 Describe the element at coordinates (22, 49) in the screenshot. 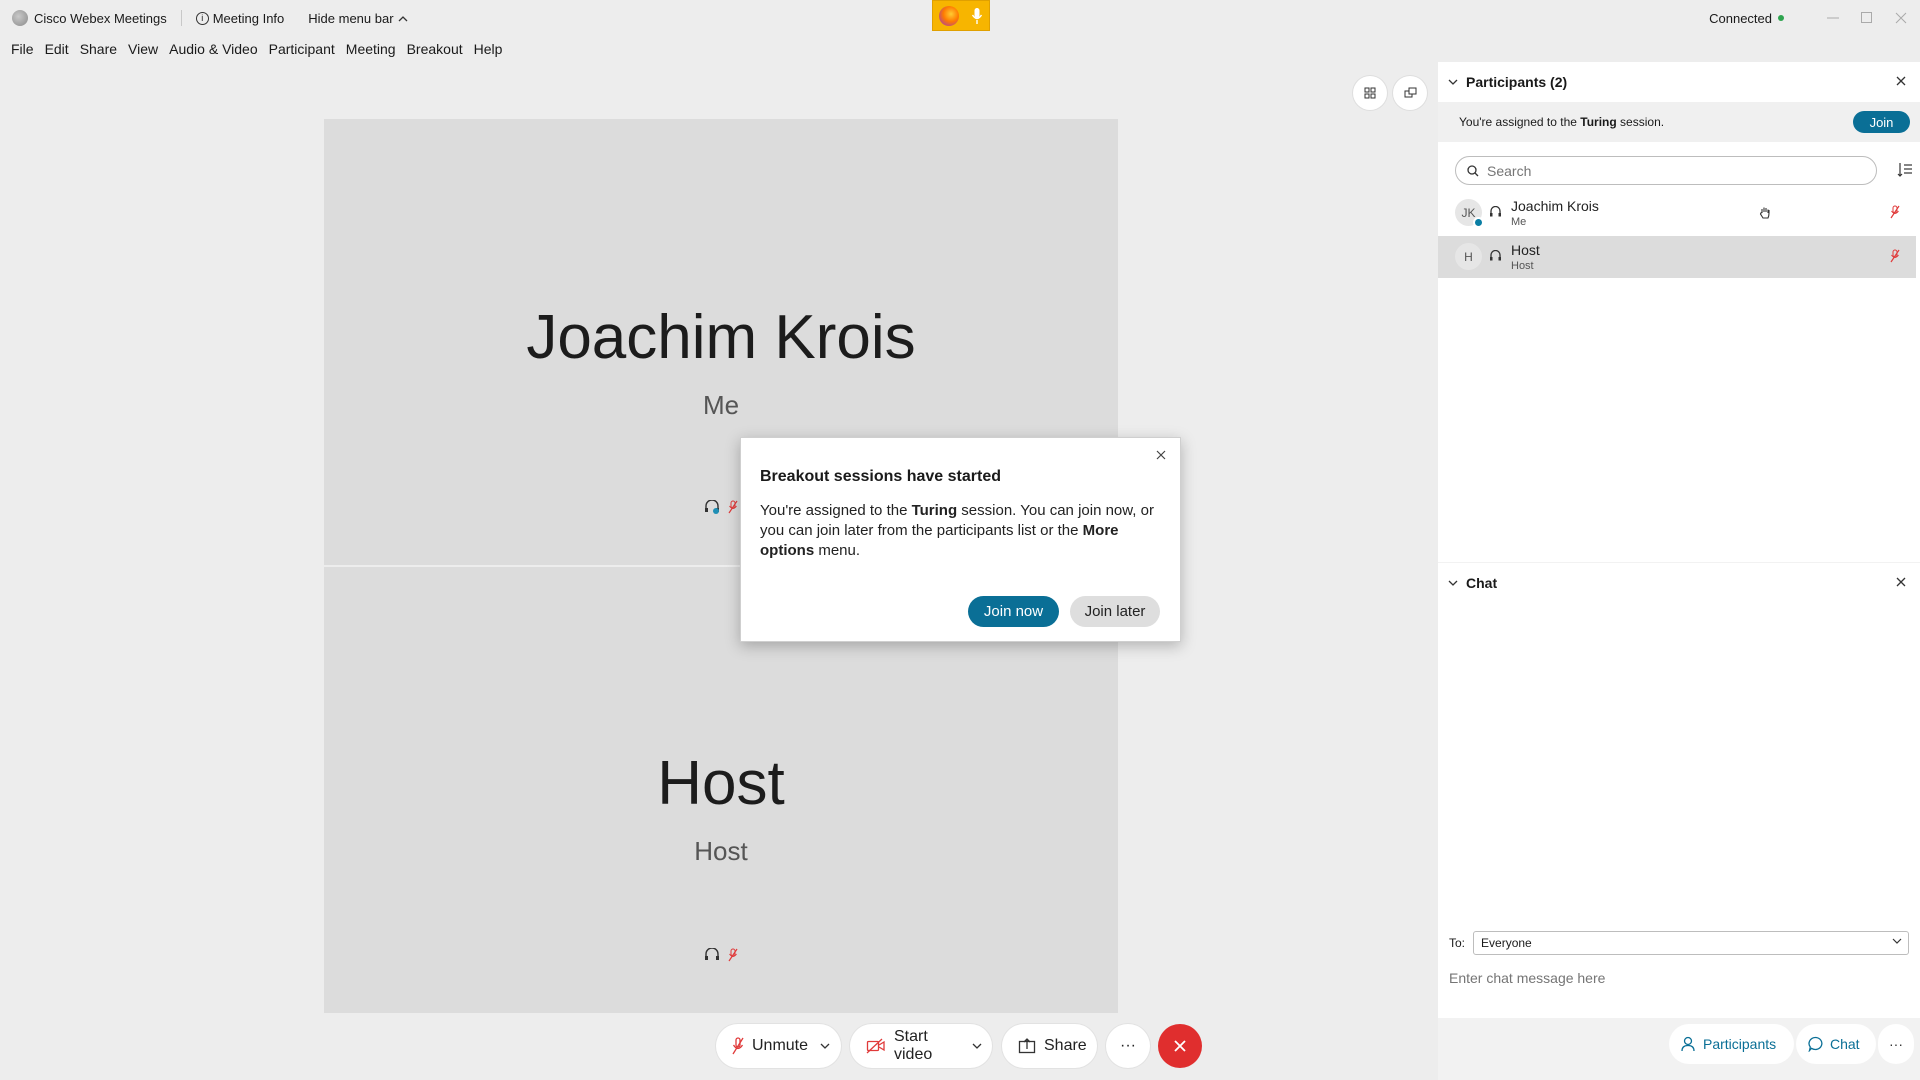

I see `menu-file: File` at that location.